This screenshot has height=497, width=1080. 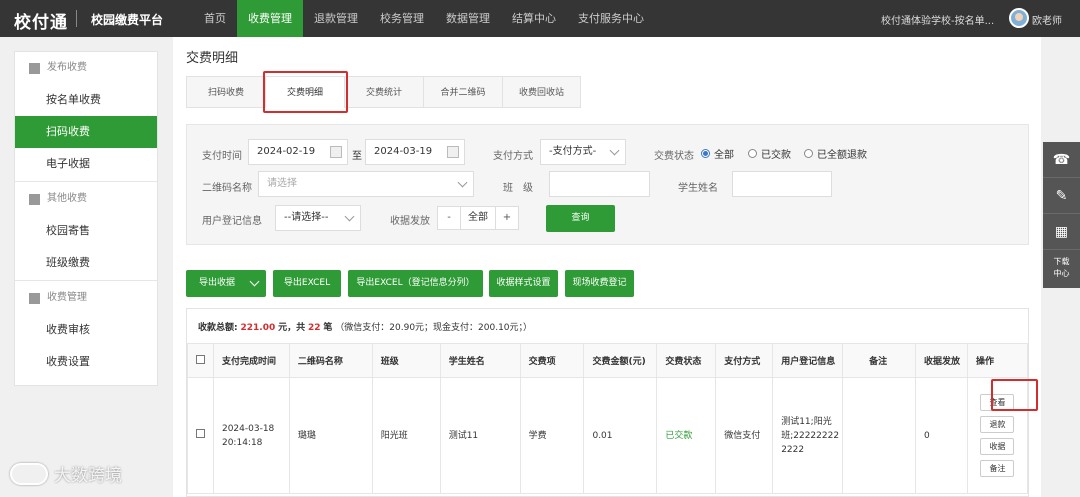 What do you see at coordinates (29, 473) in the screenshot?
I see `watermark-logo-icon` at bounding box center [29, 473].